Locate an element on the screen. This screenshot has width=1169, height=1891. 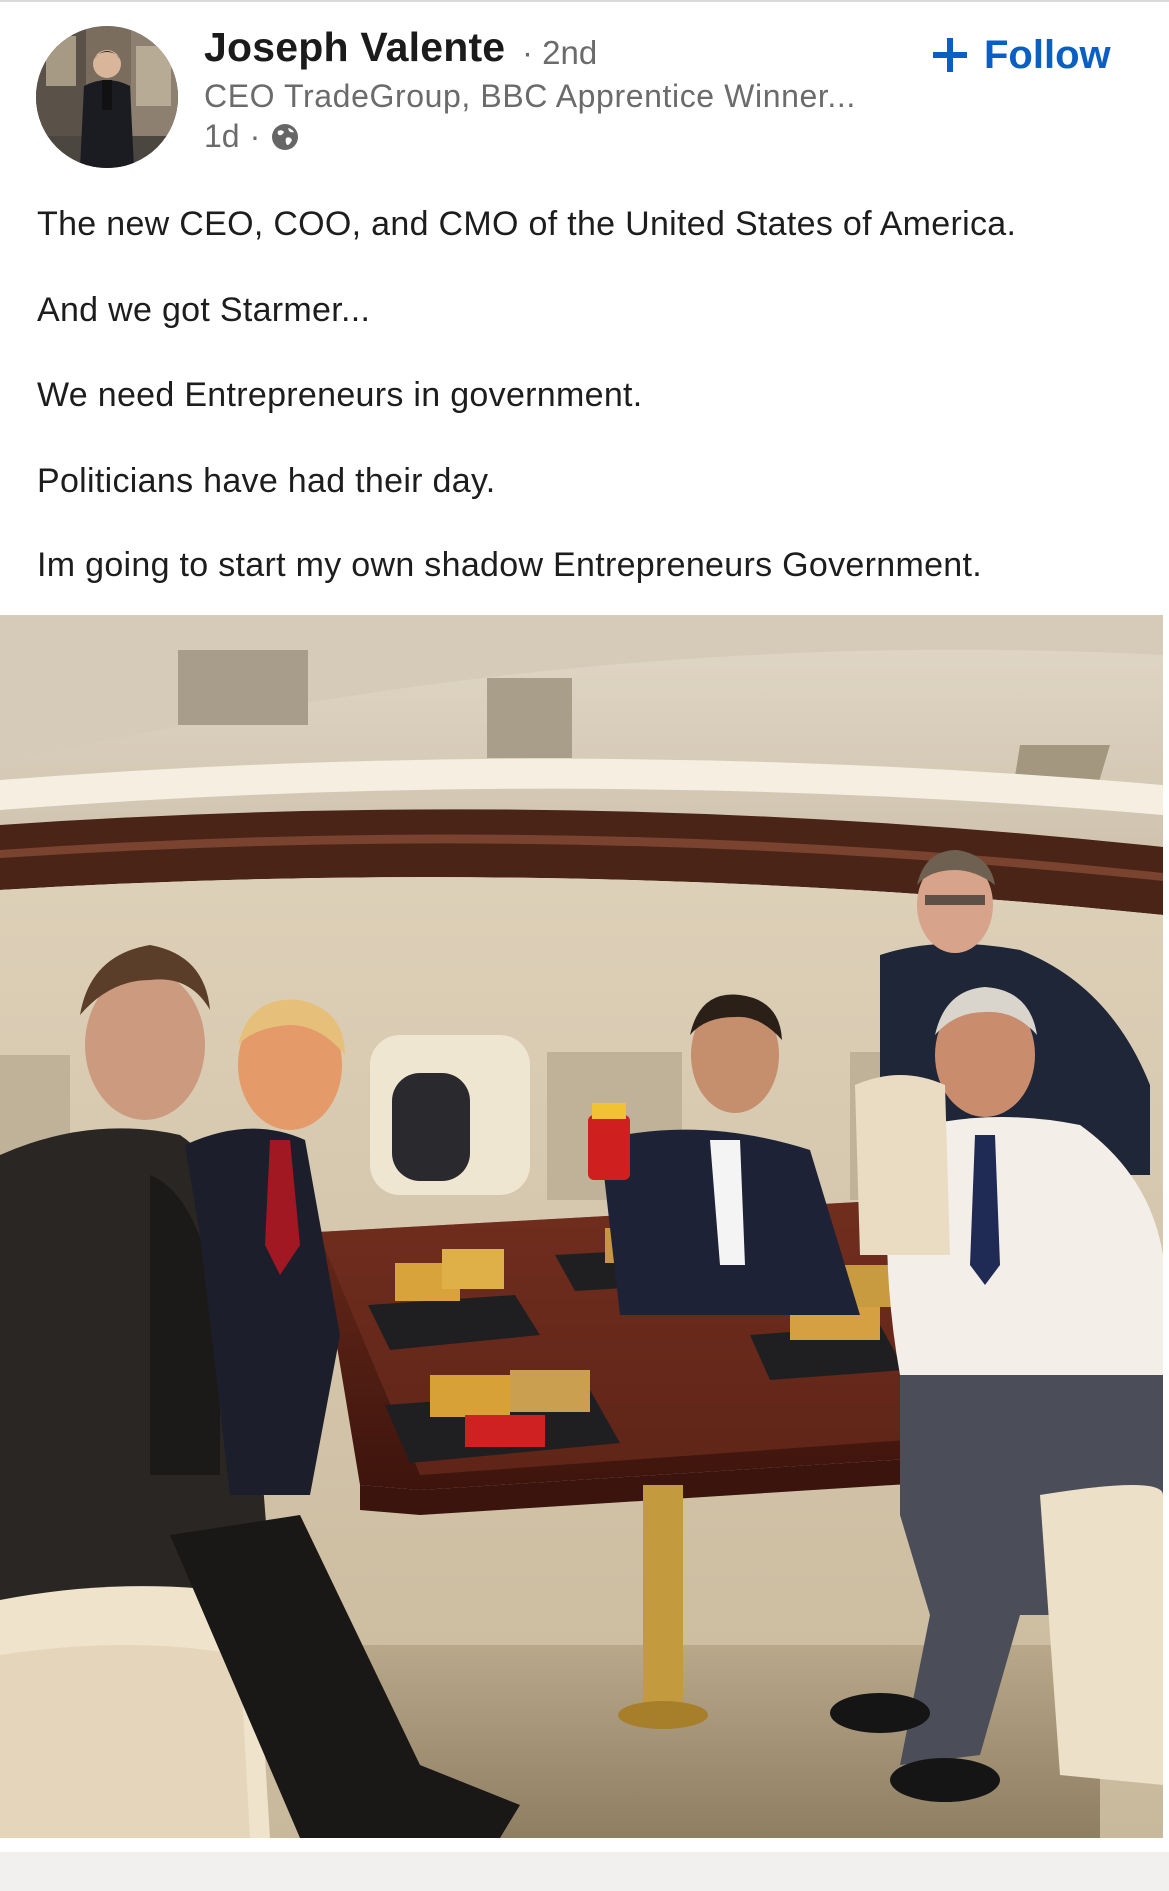
follow-label: Follow is located at coordinates (1047, 54).